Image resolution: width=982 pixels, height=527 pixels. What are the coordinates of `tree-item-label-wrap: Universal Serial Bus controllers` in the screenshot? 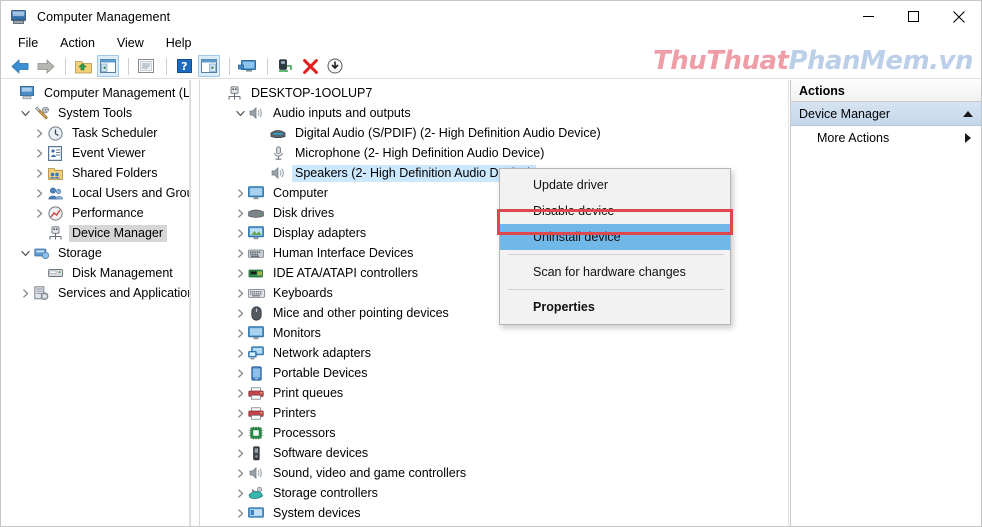 It's located at (360, 526).